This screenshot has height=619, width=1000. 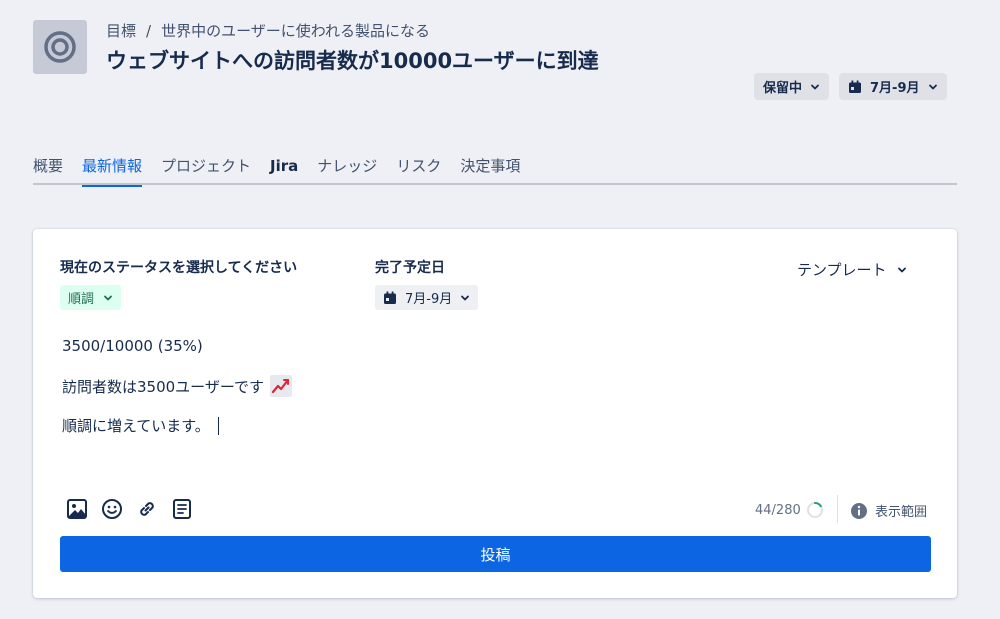 I want to click on character-progress-ring, so click(x=814, y=510).